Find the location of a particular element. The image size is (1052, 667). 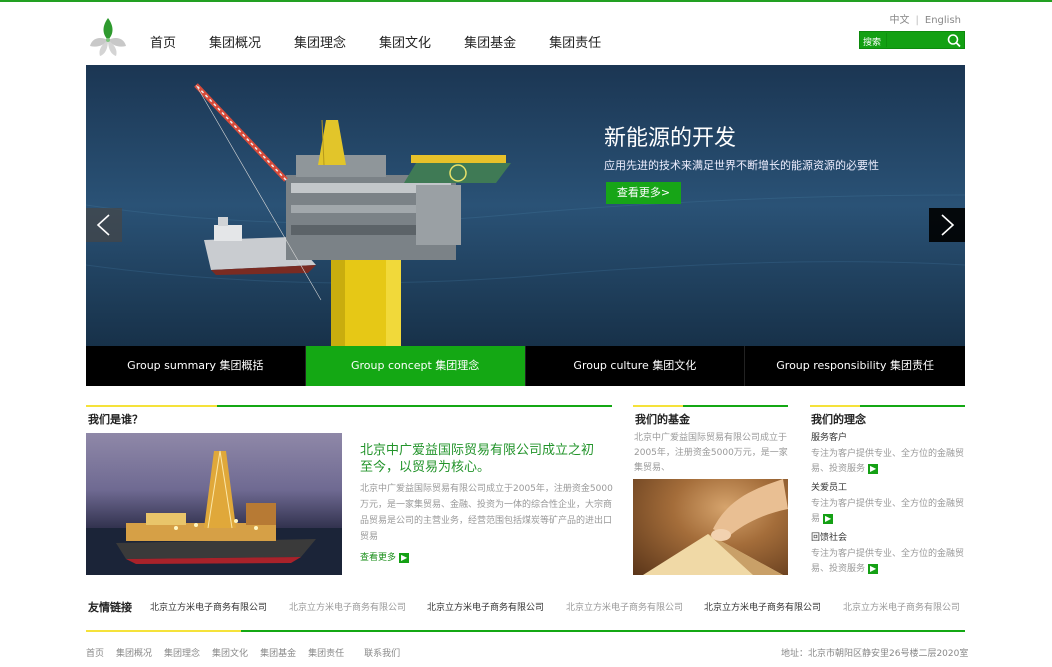

links-label: 友情链接 is located at coordinates (110, 607).